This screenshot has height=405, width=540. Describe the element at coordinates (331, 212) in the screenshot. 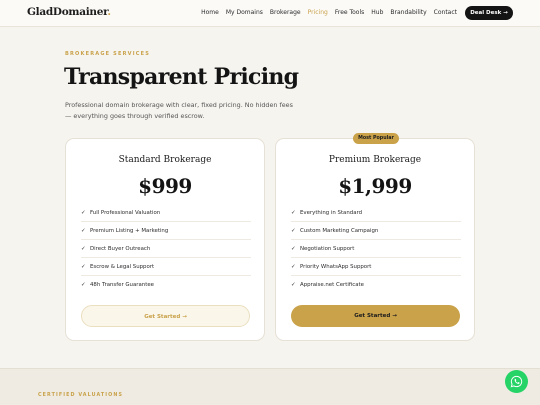

I see `feature-label: Everything in Standard` at that location.